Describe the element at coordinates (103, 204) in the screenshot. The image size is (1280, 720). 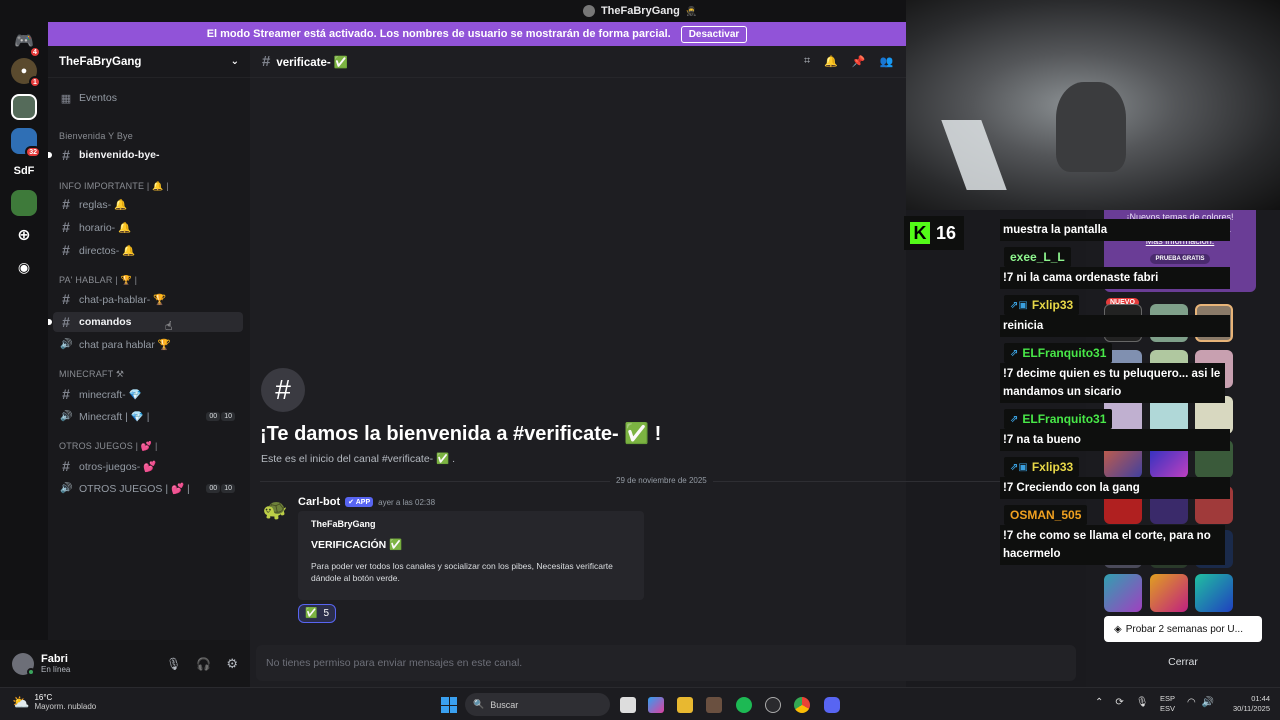
I see `channel-label: reglas- 🔔` at that location.